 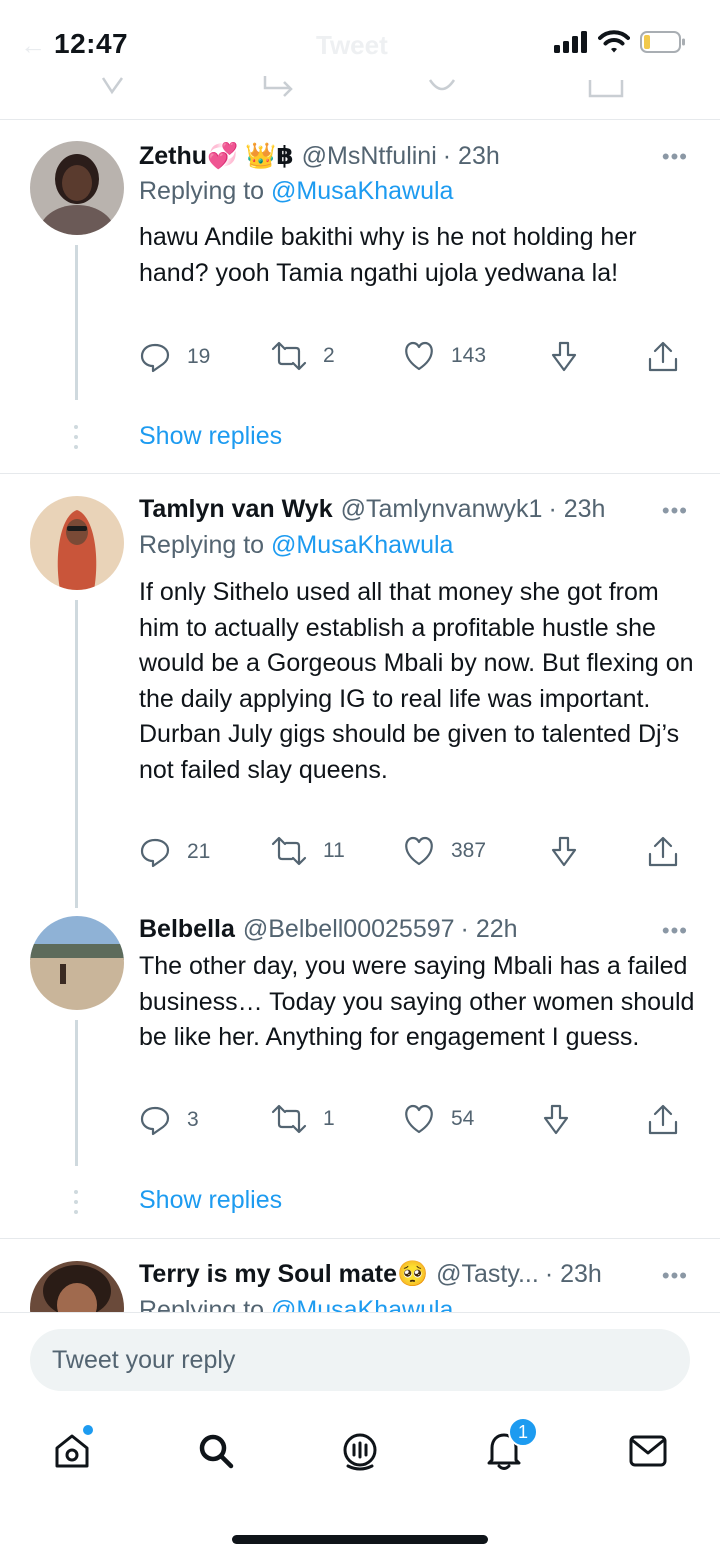 What do you see at coordinates (199, 851) in the screenshot?
I see `reply-count: 21` at bounding box center [199, 851].